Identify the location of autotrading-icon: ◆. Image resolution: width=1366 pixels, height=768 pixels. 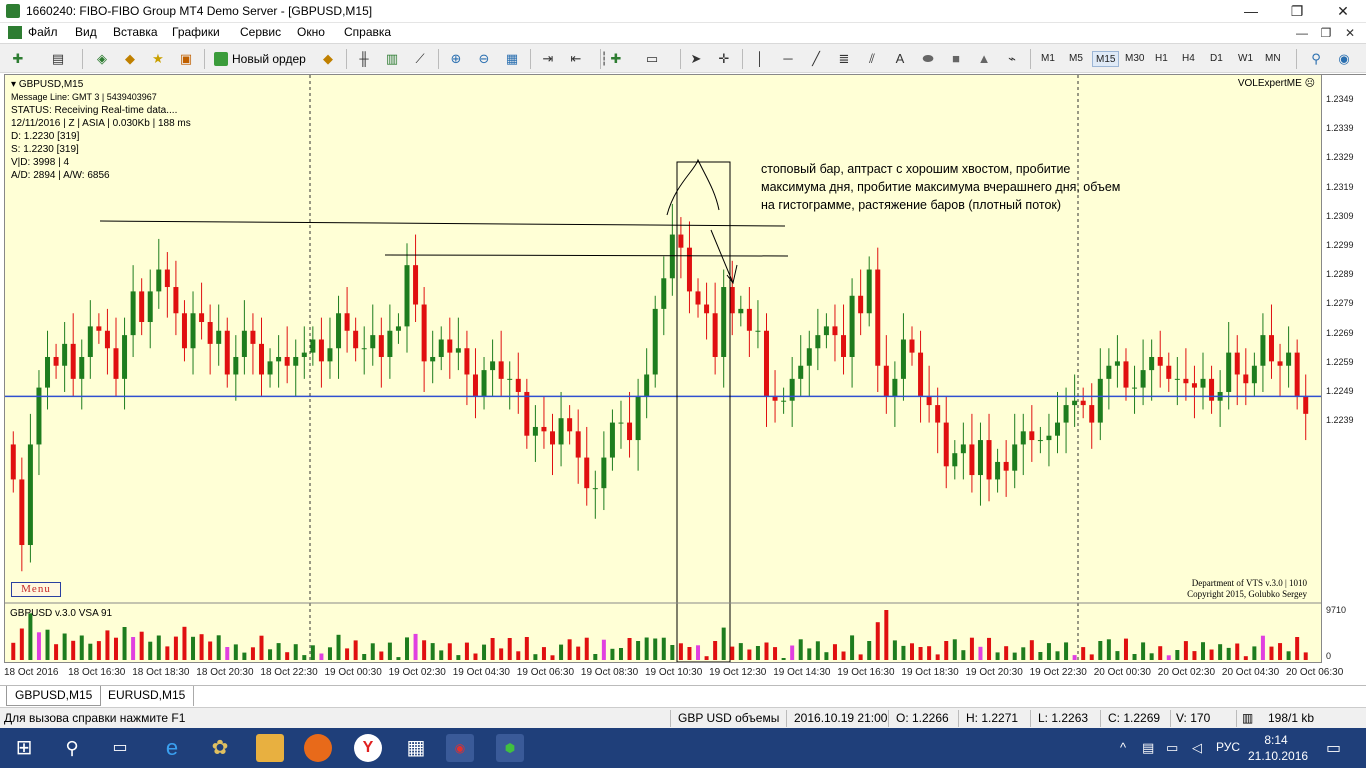
(328, 59).